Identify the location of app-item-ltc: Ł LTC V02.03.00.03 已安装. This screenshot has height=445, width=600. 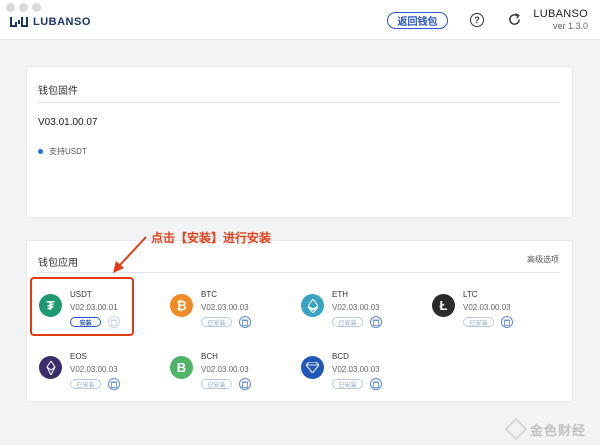
(492, 312).